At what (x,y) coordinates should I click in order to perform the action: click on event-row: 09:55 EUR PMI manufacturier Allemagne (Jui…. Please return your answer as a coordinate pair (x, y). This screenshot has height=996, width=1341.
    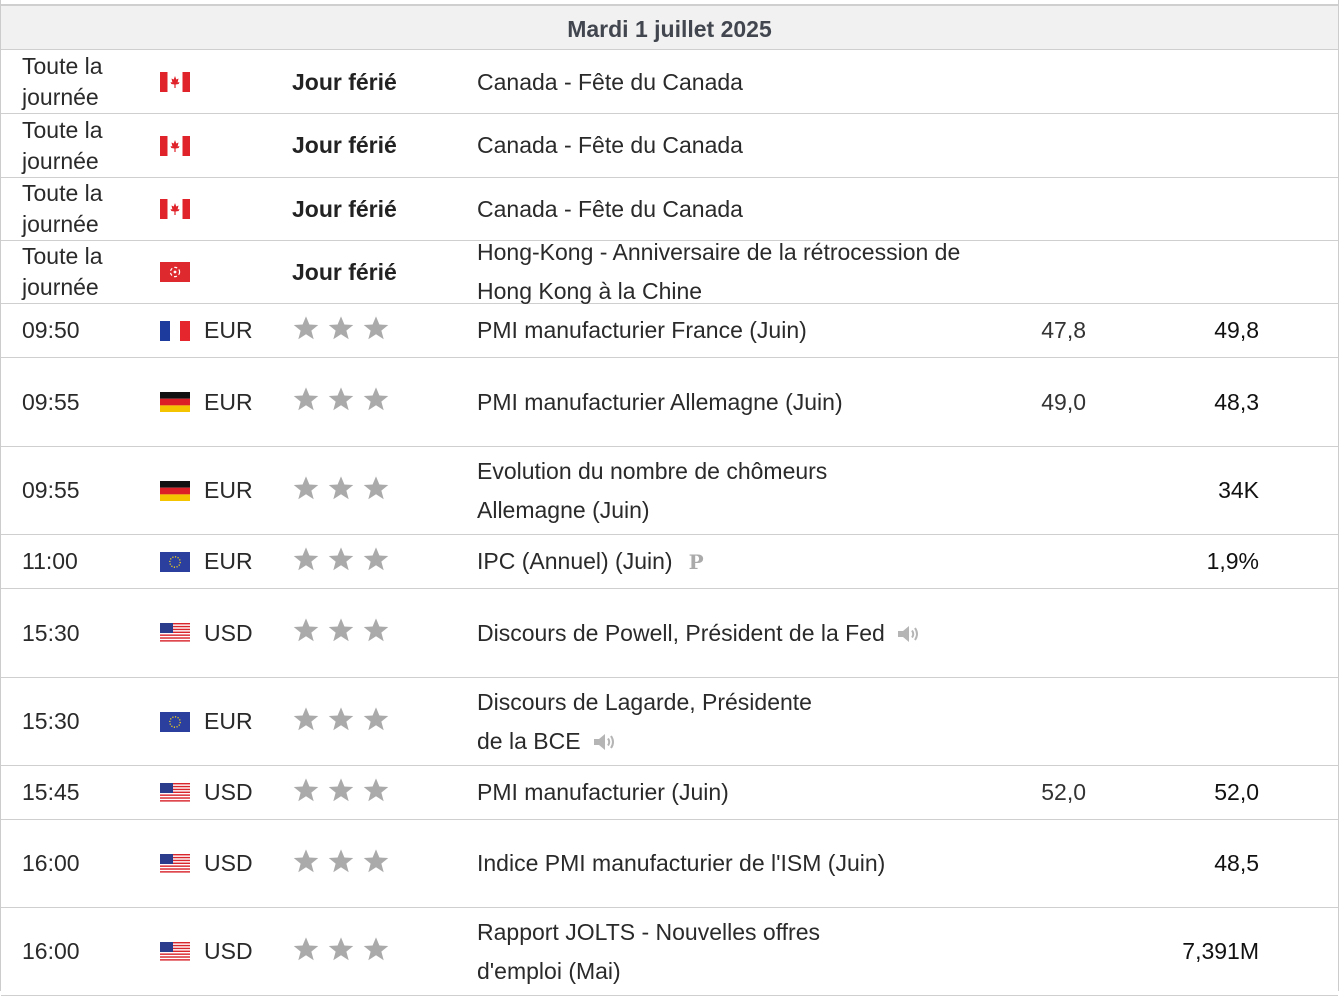
    Looking at the image, I should click on (669, 402).